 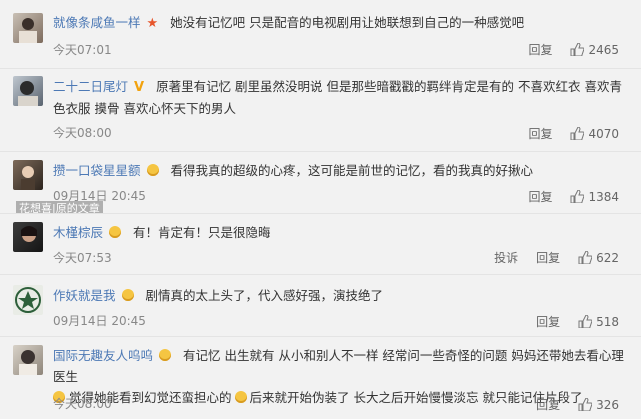 I want to click on like-button: 1384, so click(x=594, y=197).